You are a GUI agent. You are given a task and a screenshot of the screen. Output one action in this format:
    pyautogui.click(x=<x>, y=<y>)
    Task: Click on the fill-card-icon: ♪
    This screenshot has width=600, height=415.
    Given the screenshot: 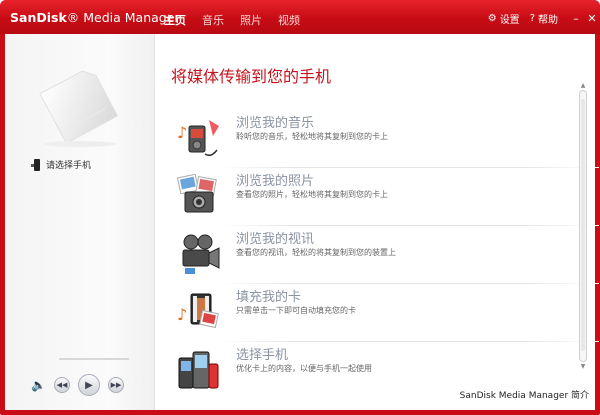 What is the action you would take?
    pyautogui.click(x=198, y=311)
    